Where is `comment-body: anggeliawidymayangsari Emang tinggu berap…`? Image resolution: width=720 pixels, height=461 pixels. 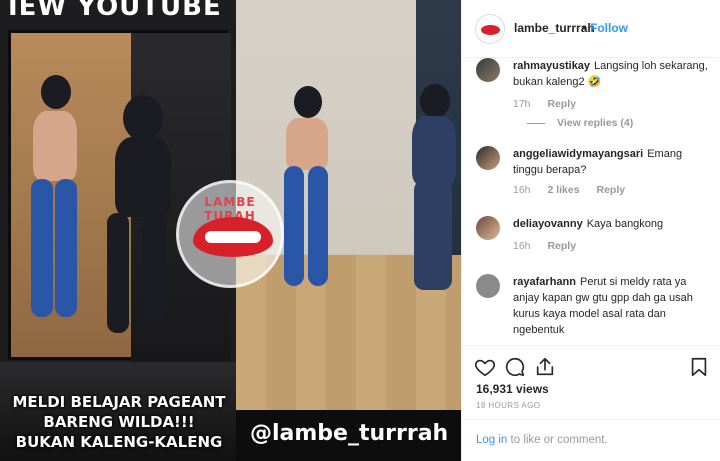
comment-body: anggeliawidymayangsari Emang tinggu berap… is located at coordinates (611, 162).